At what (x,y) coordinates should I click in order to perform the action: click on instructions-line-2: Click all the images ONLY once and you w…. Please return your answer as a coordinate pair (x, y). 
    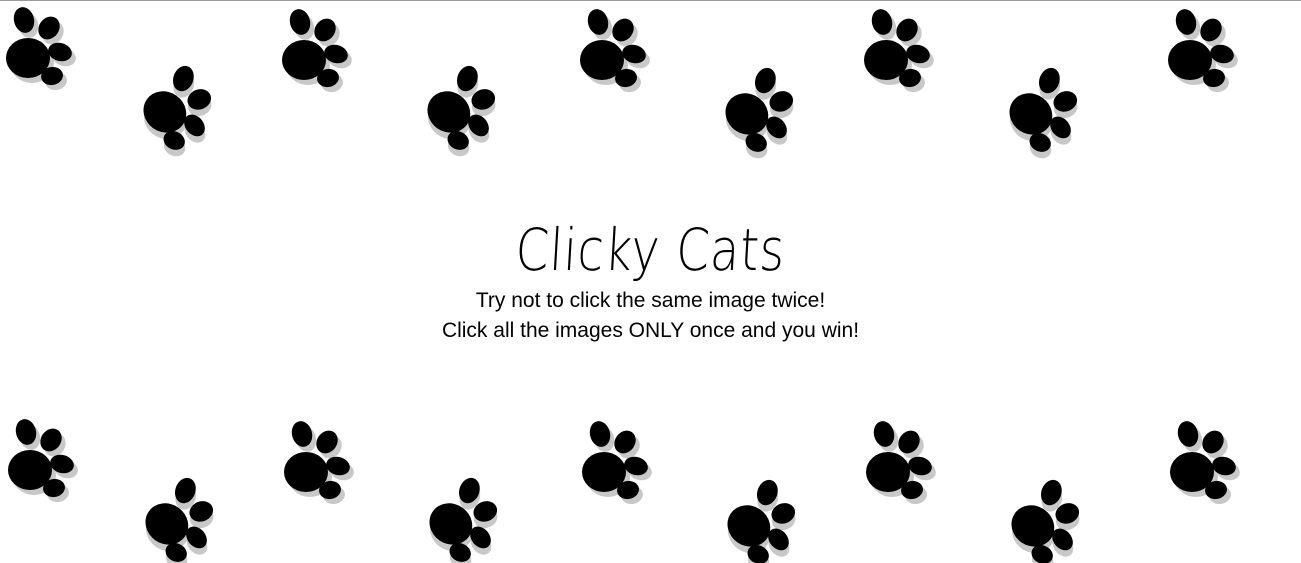
    Looking at the image, I should click on (650, 330).